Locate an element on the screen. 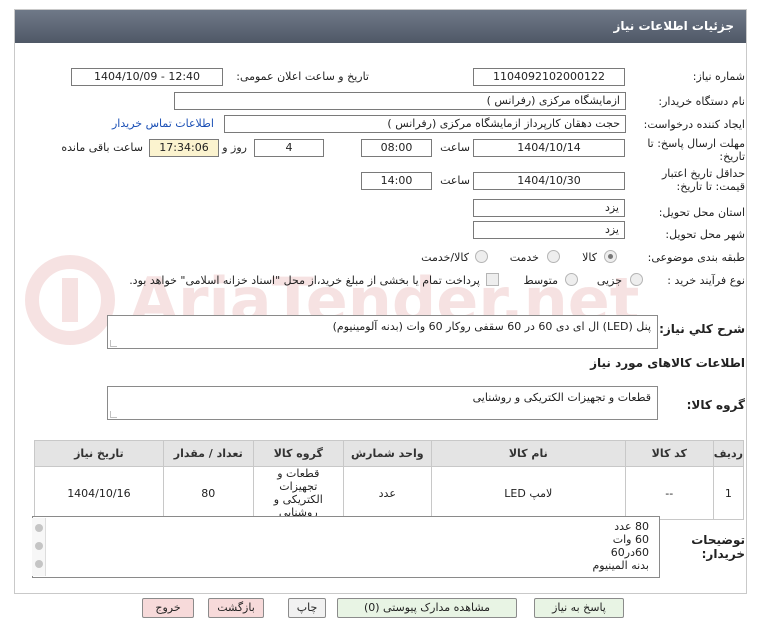 This screenshot has height=635, width=761. need-number-field: 1104092102000122 is located at coordinates (549, 77).